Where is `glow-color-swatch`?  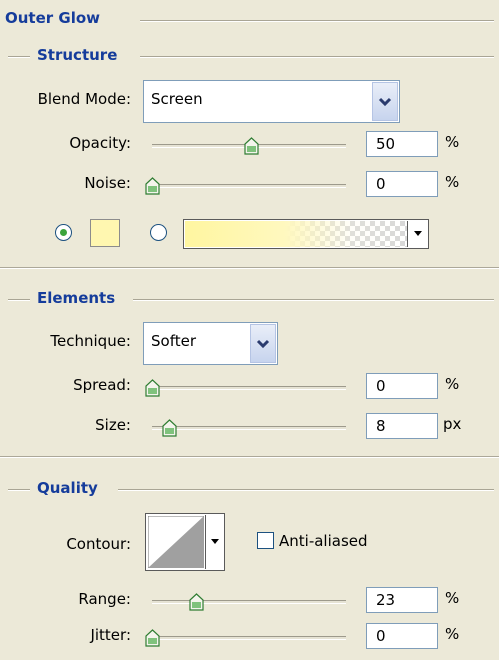 glow-color-swatch is located at coordinates (105, 233).